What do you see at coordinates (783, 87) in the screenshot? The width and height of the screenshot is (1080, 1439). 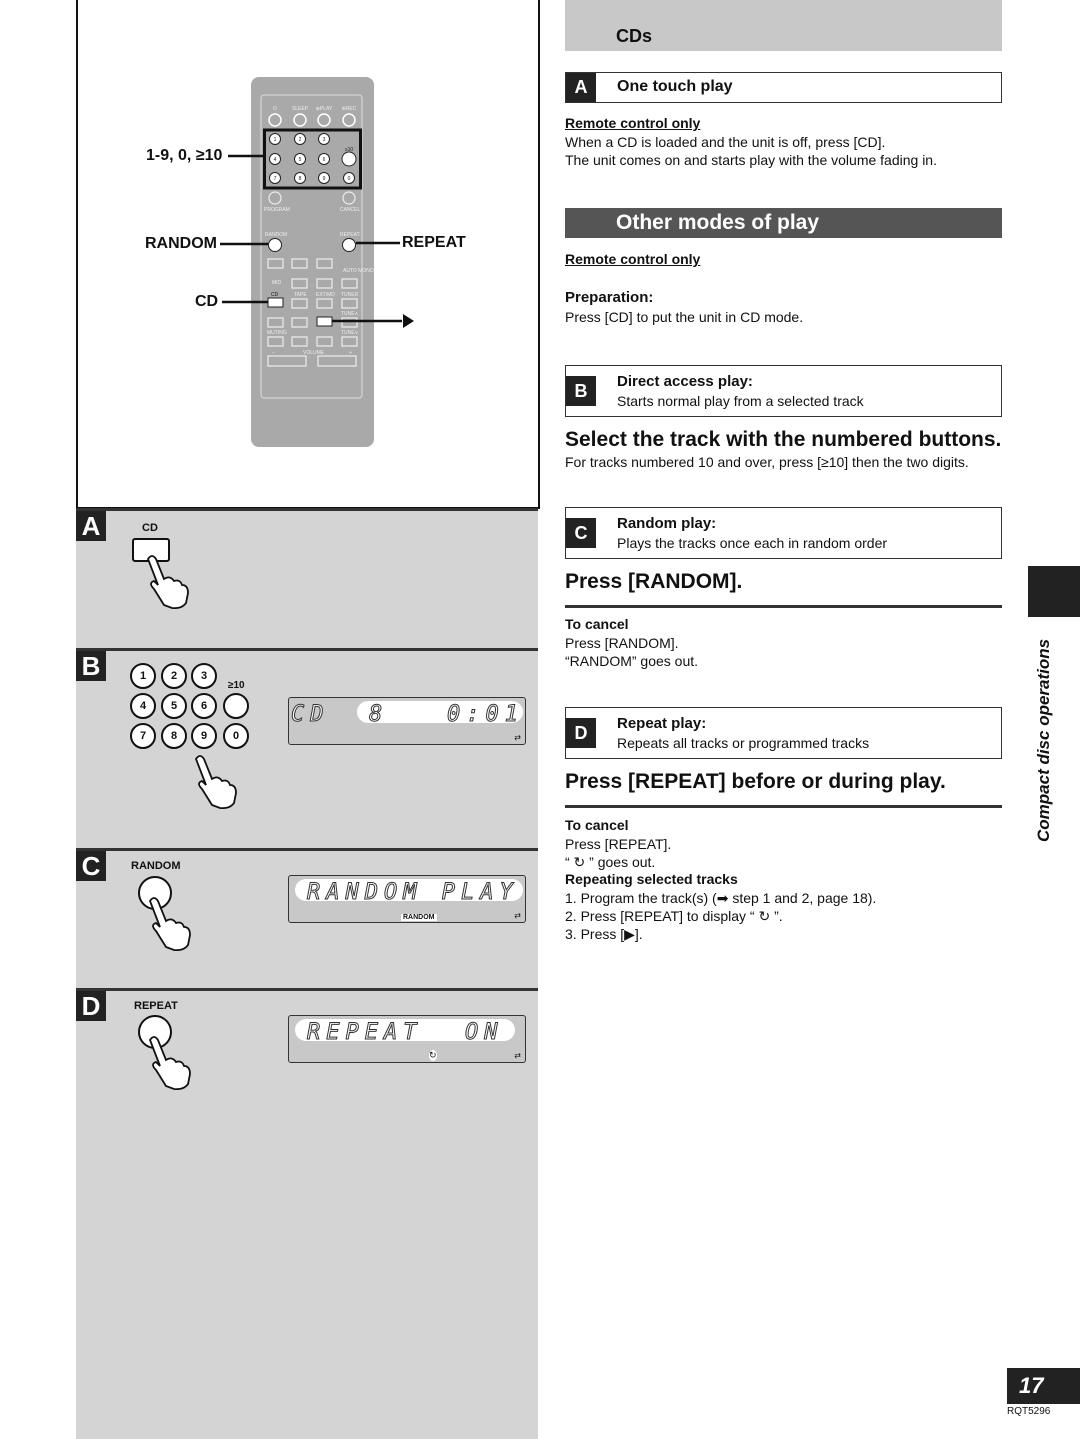 I see `one-touch-box: A One touch play` at bounding box center [783, 87].